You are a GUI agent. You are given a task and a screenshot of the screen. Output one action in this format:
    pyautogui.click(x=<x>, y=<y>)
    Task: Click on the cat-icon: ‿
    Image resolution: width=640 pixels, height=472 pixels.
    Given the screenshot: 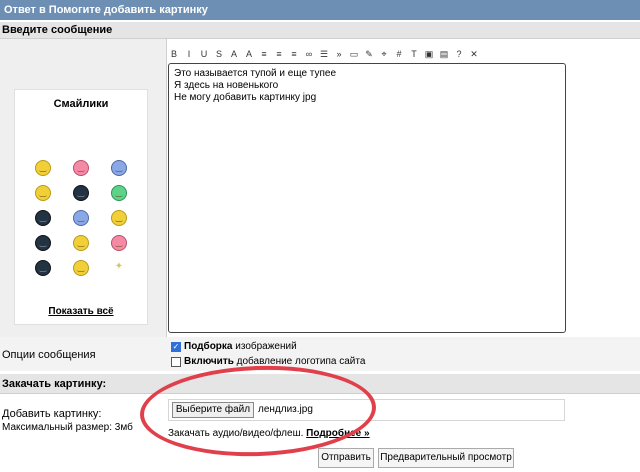 What is the action you would take?
    pyautogui.click(x=119, y=193)
    